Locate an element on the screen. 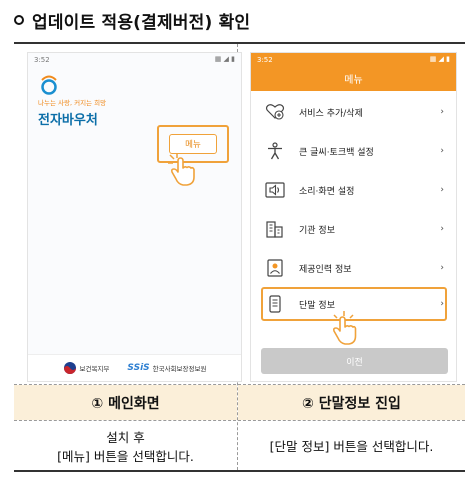 This screenshot has height=480, width=469. section-heading: 업데이트 적용(결제버전) 확인 is located at coordinates (132, 20).